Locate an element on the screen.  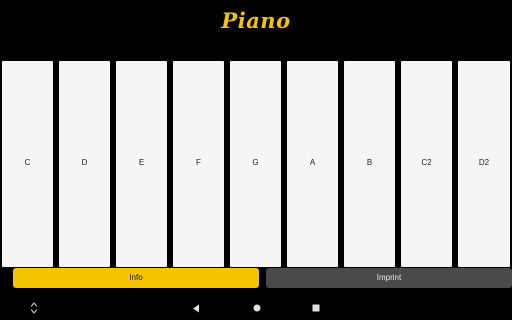
key-label: C2 is located at coordinates (426, 162).